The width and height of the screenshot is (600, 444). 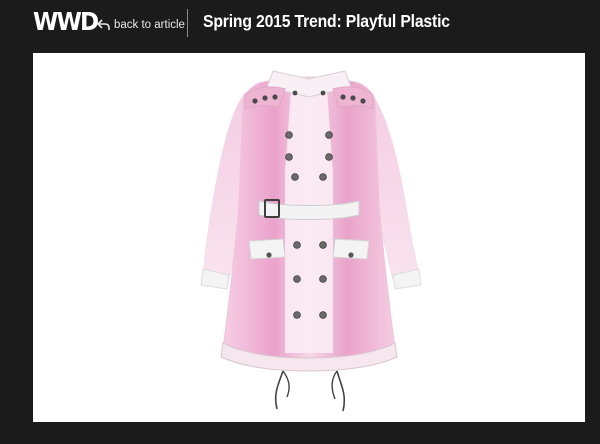 I want to click on back-arrow-icon, so click(x=103, y=24).